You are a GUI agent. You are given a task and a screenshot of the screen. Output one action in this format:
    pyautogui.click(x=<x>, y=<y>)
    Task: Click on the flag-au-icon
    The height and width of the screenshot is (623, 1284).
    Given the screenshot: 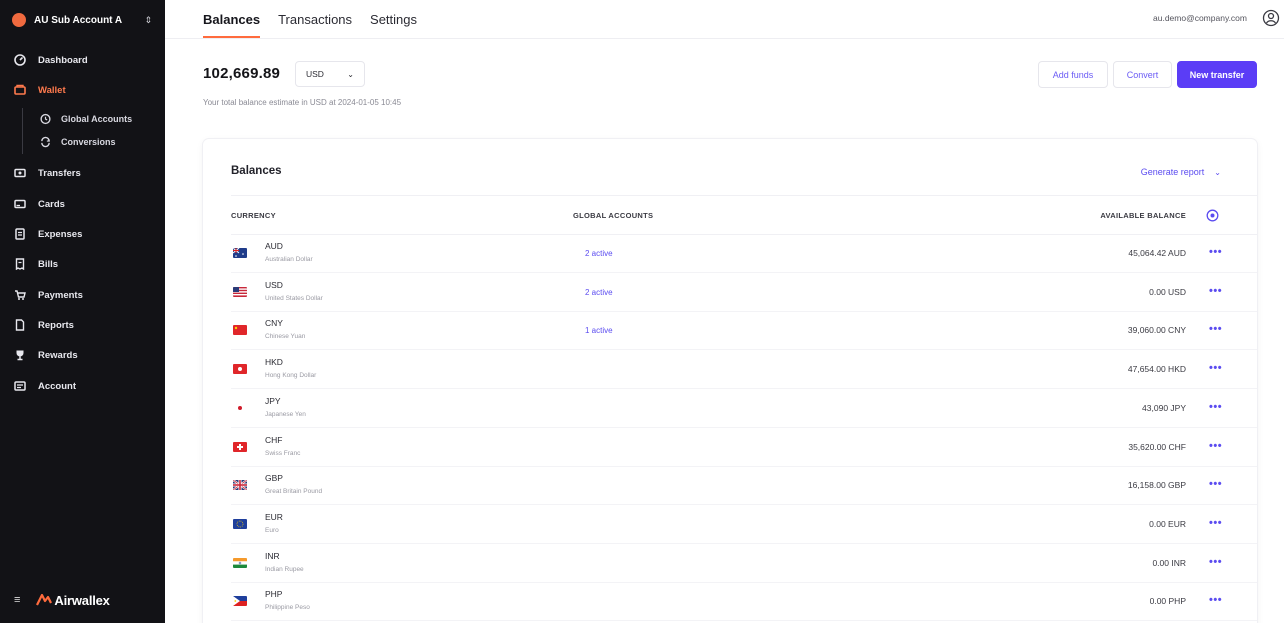 What is the action you would take?
    pyautogui.click(x=240, y=253)
    